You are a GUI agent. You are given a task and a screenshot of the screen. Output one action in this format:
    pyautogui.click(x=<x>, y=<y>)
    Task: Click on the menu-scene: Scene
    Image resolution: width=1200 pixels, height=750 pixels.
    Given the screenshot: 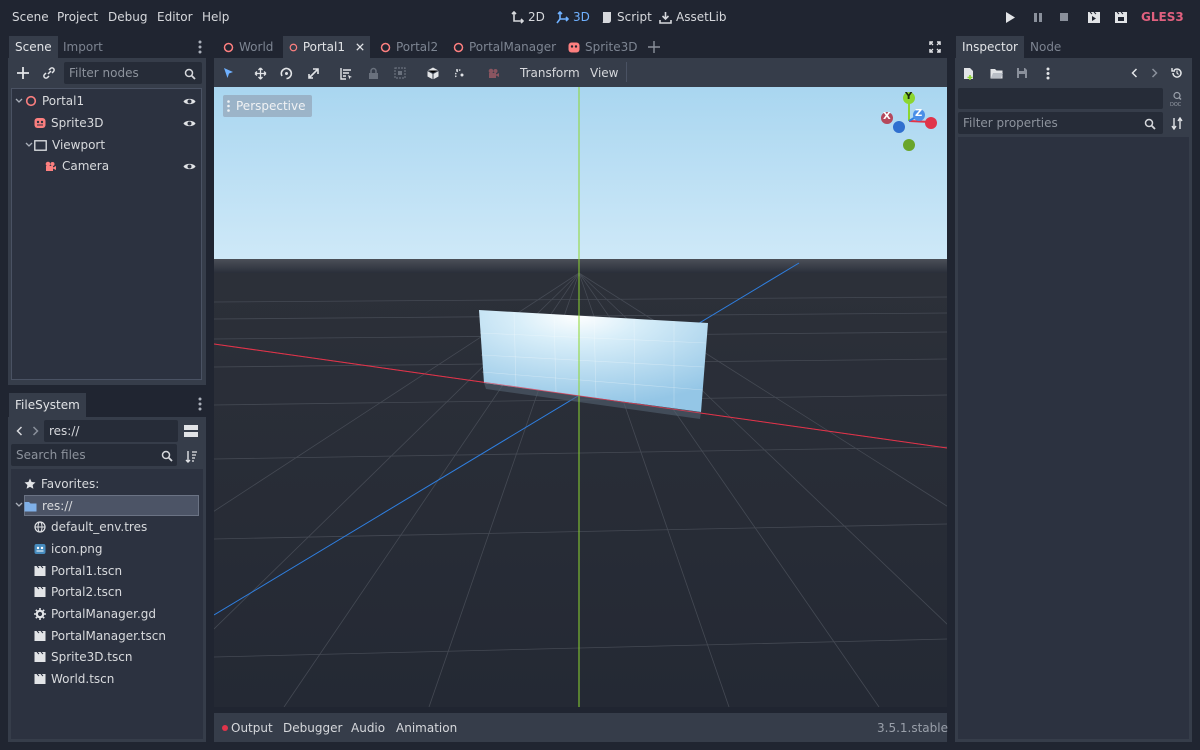 What is the action you would take?
    pyautogui.click(x=30, y=17)
    